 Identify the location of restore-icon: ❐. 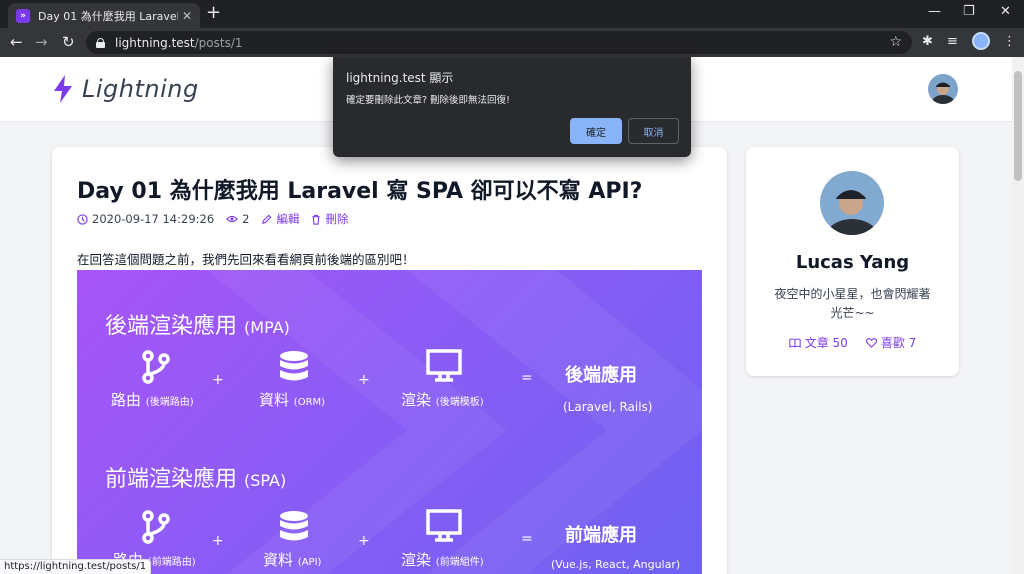
(969, 11).